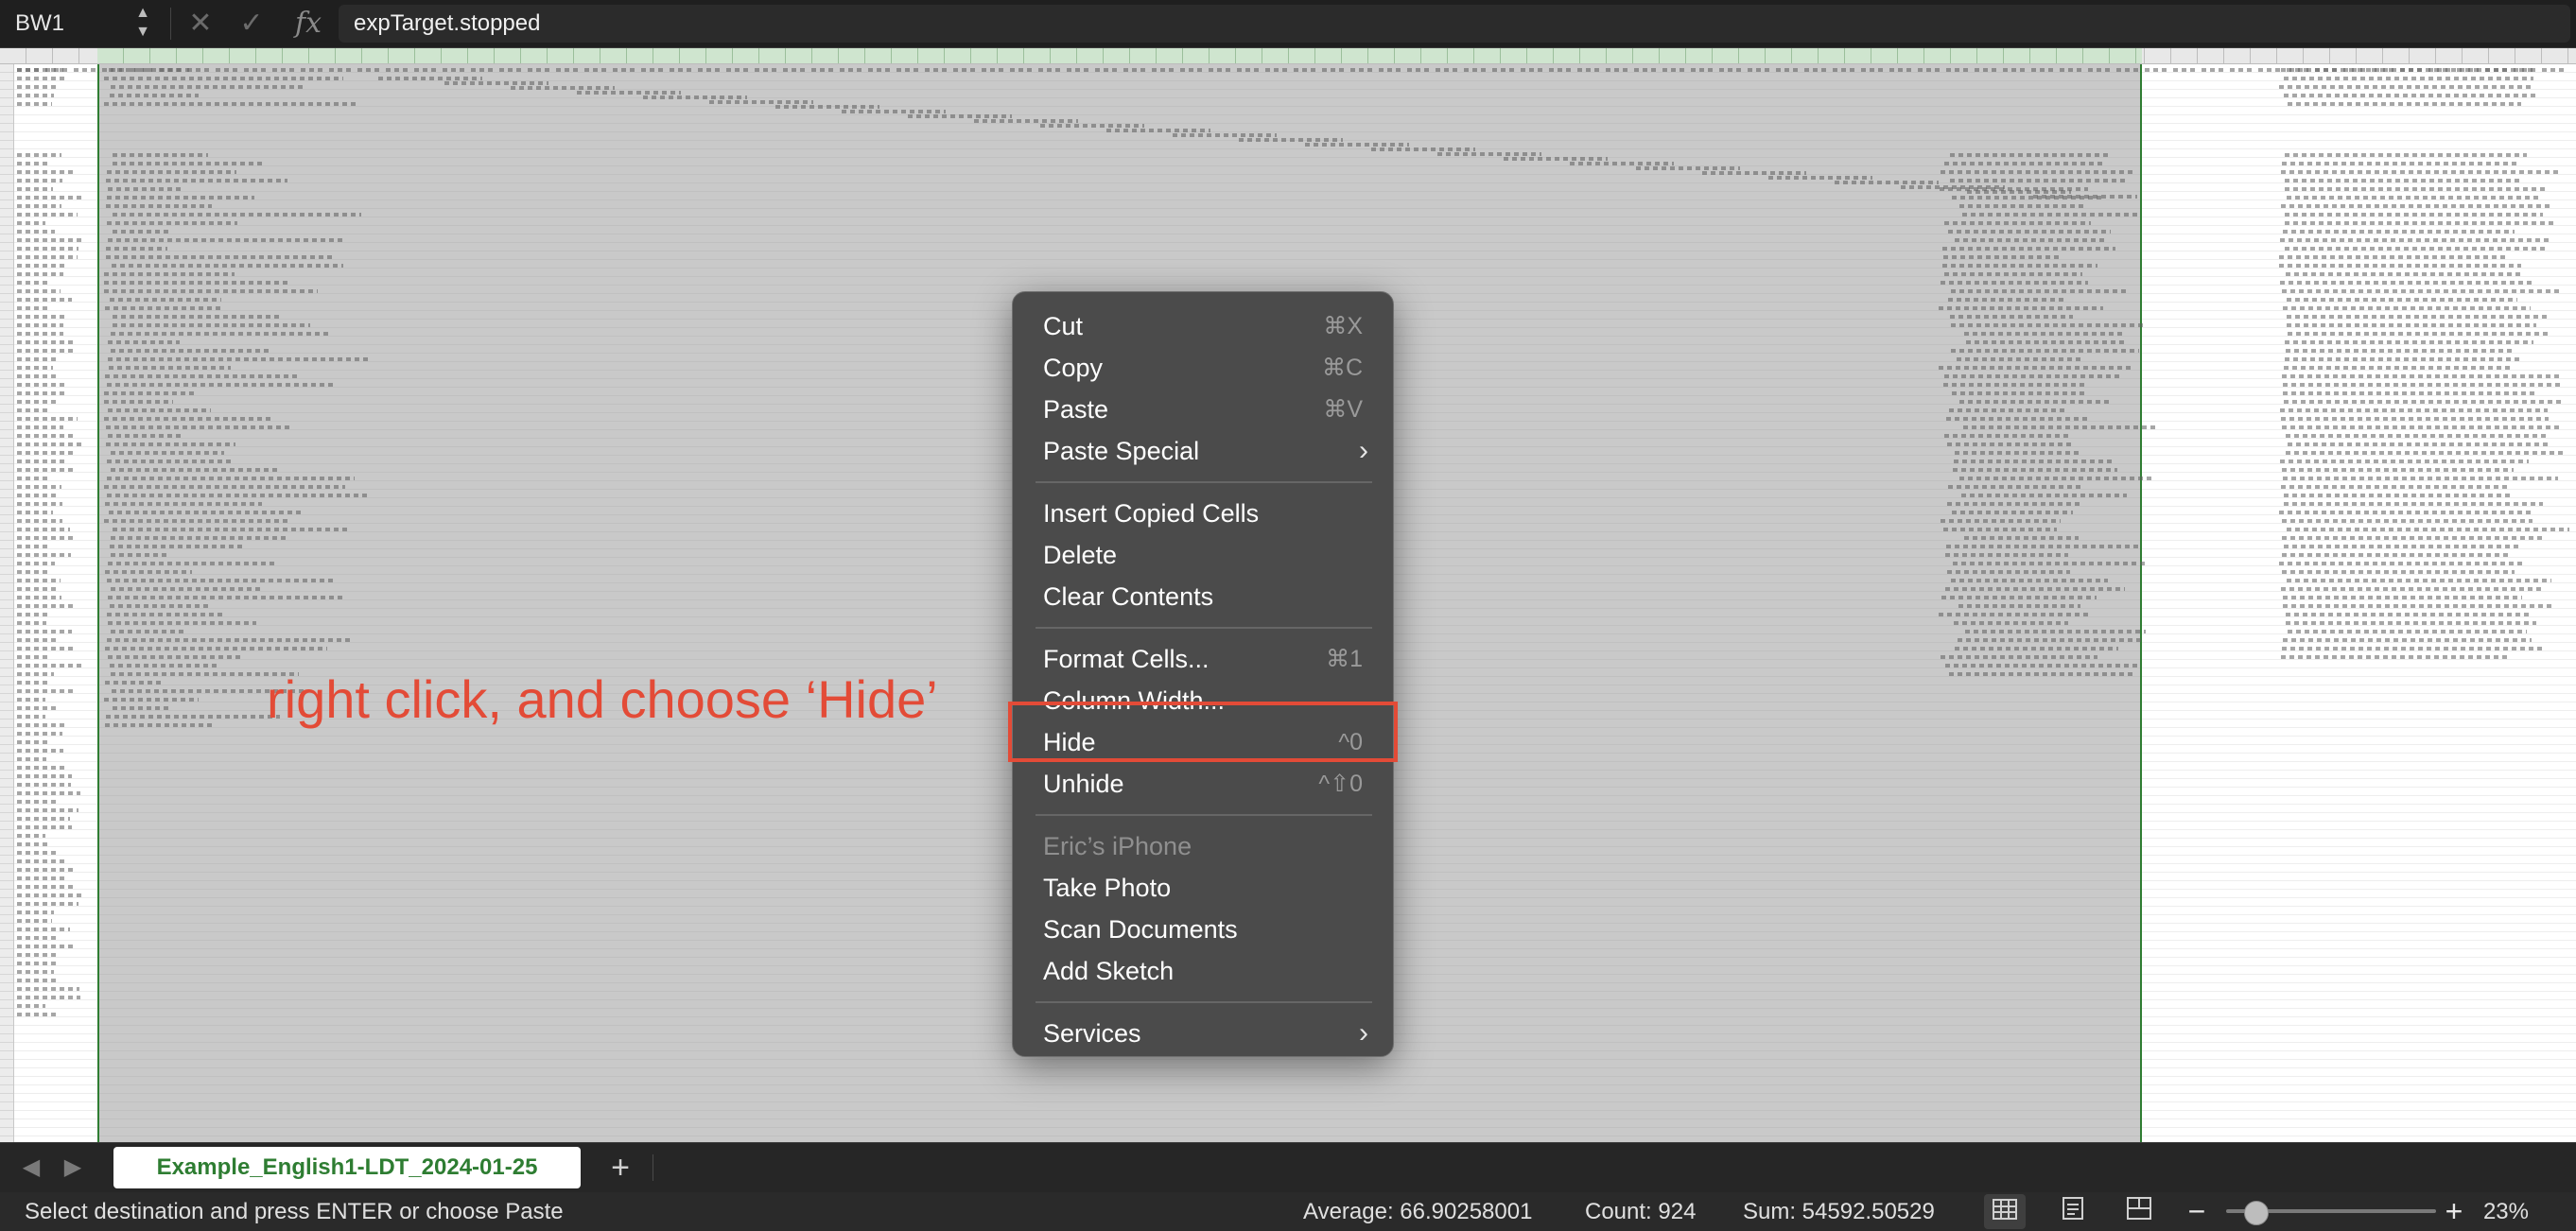 This screenshot has width=2576, height=1231. Describe the element at coordinates (2073, 1211) in the screenshot. I see `page-layout-view-icon` at that location.